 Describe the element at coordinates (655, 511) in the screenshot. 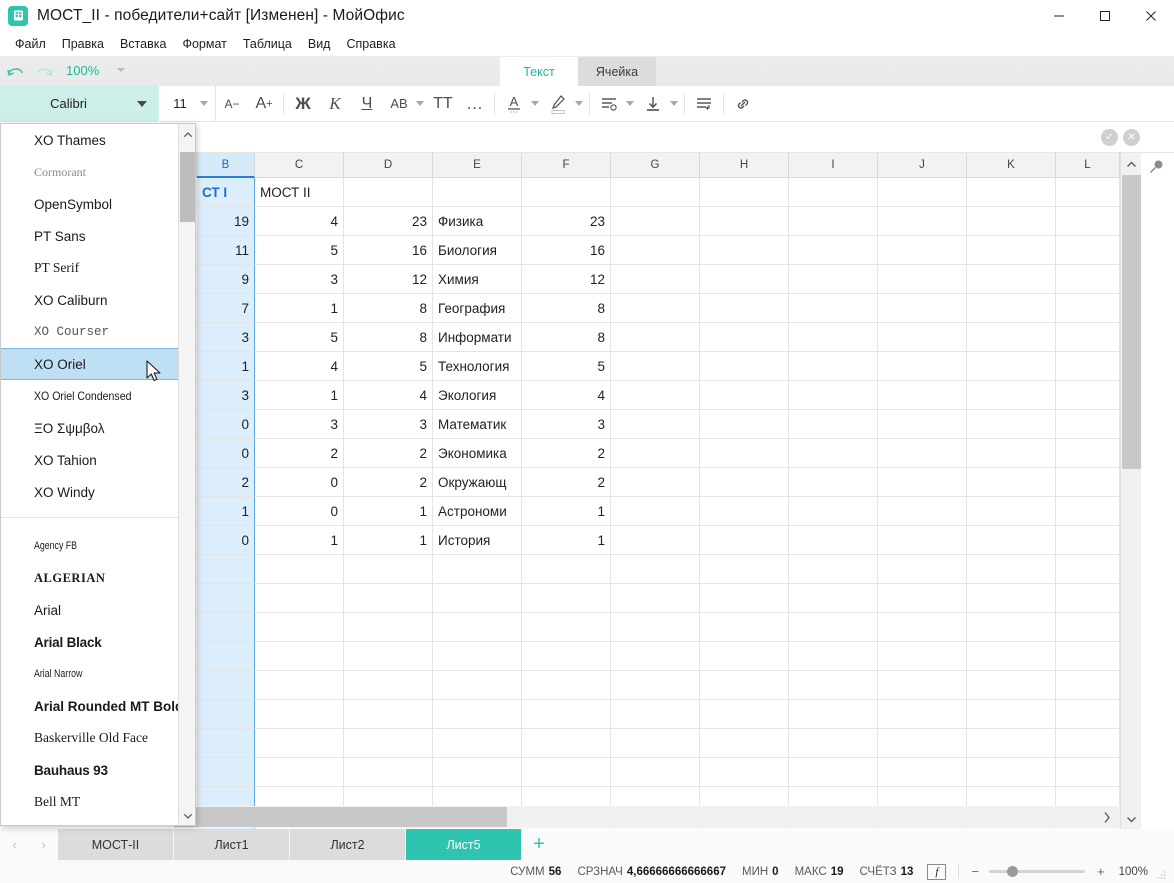

I see `cell-G12` at that location.